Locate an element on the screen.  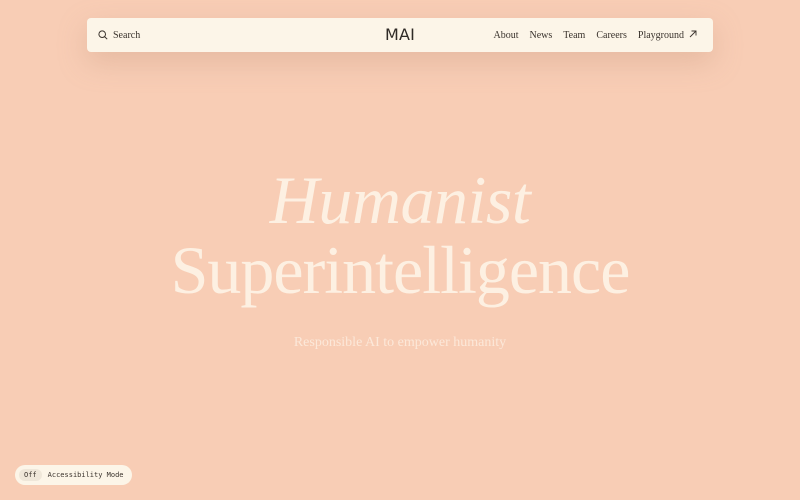
main-nav: About News Team Careers Playground is located at coordinates (595, 35).